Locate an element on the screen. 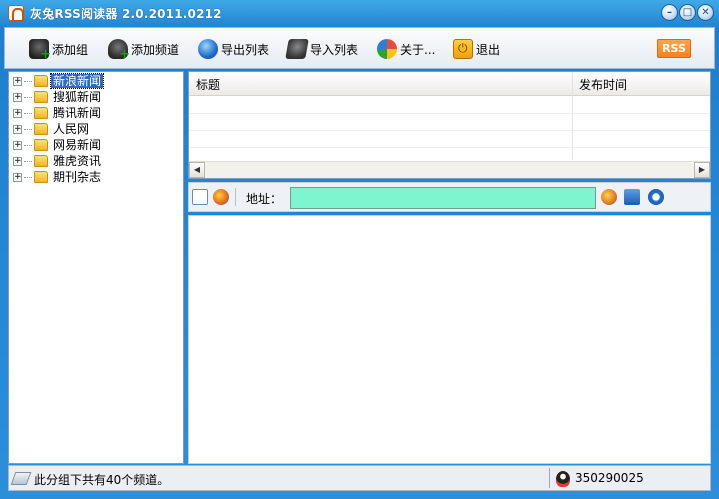  tree-item: + 搜狐新闻 is located at coordinates (58, 97).